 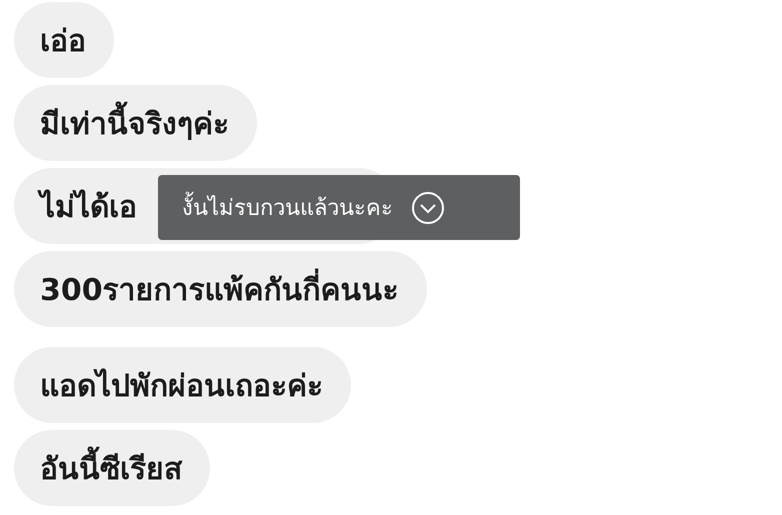 What do you see at coordinates (287, 207) in the screenshot?
I see `tooltip-text: งั้นไม่รบกวนแล้วนะคะ` at bounding box center [287, 207].